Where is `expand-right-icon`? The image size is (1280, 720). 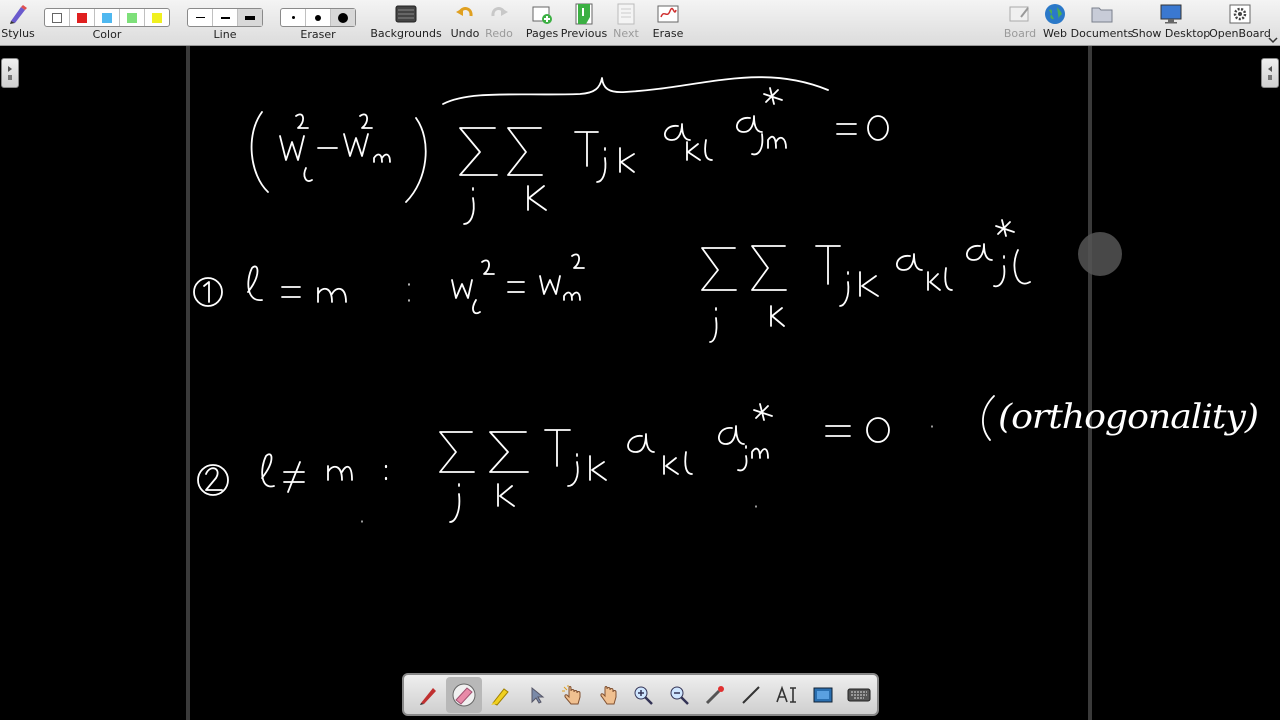
expand-right-icon is located at coordinates (10, 73).